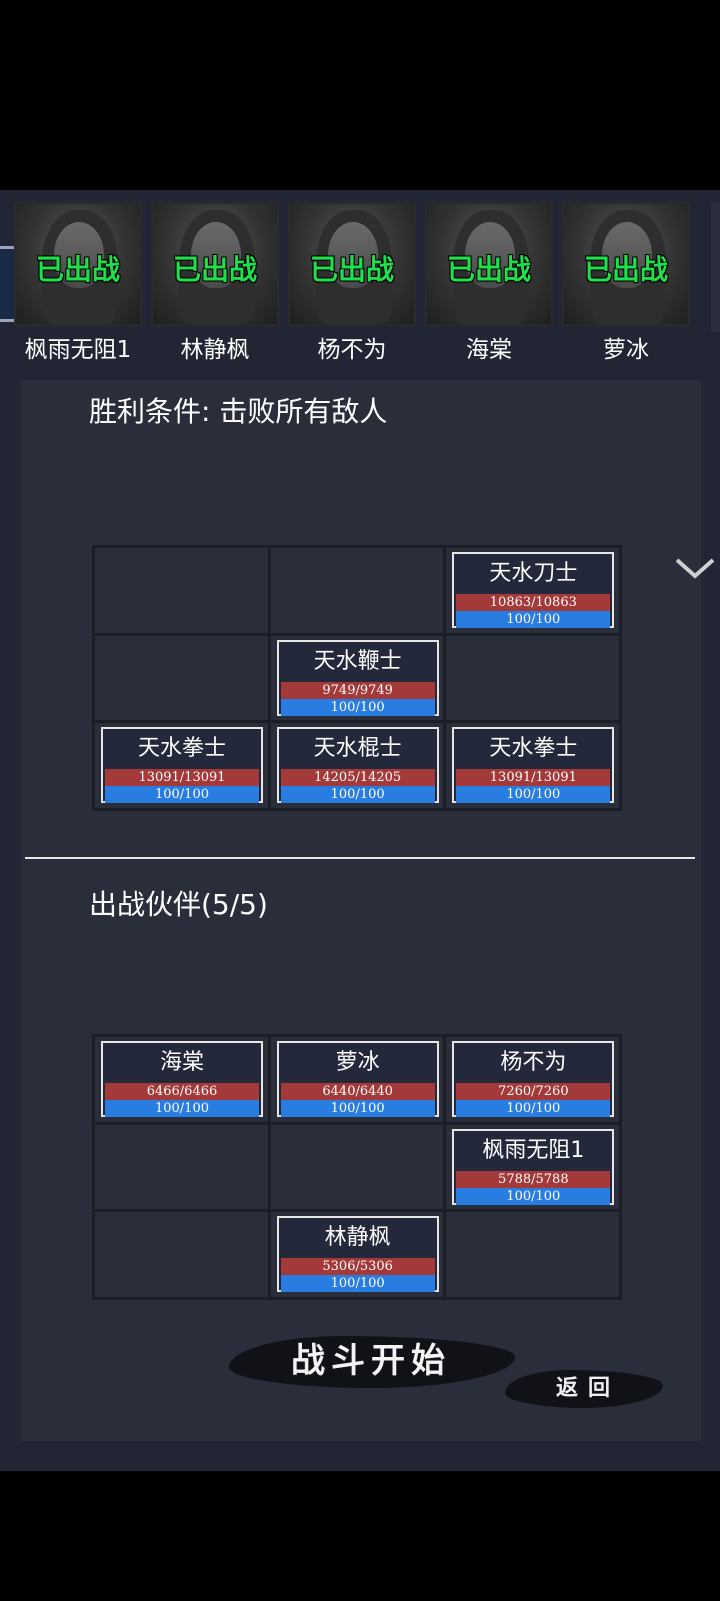 Image resolution: width=720 pixels, height=1601 pixels. I want to click on unit-card: 萝冰 6440/6440 100/100, so click(357, 1079).